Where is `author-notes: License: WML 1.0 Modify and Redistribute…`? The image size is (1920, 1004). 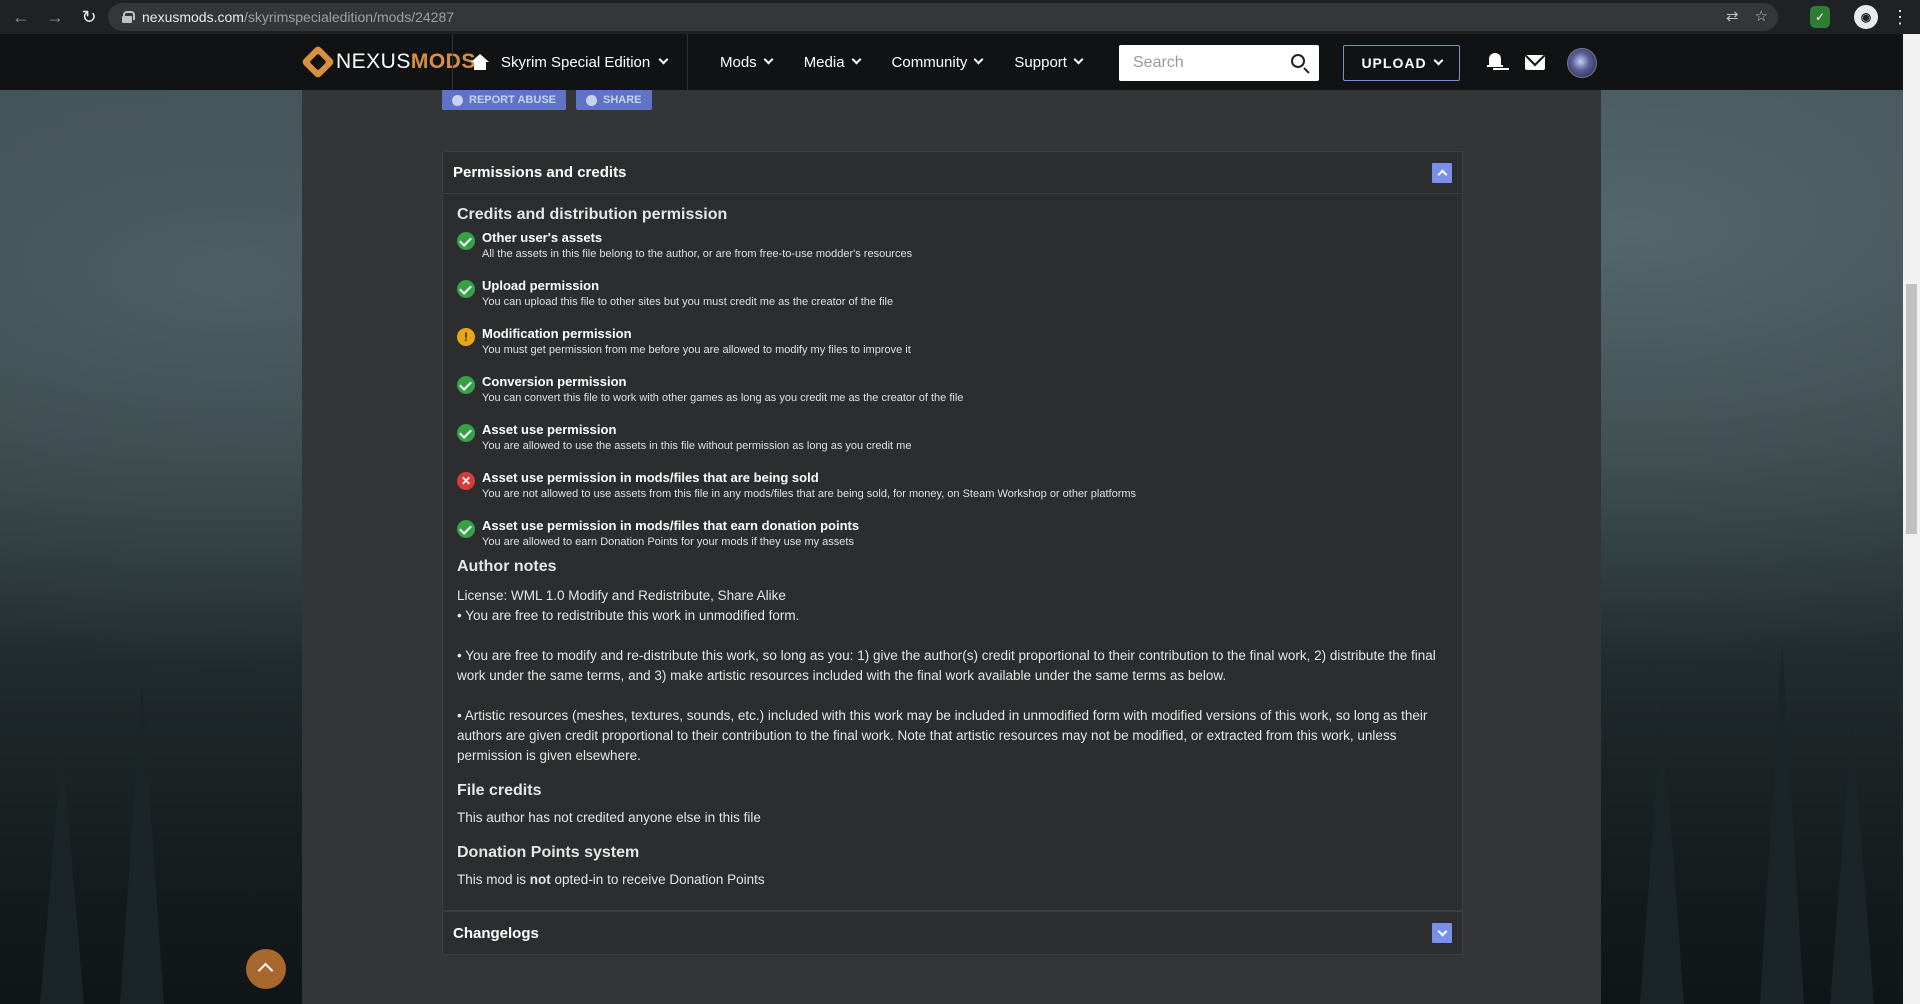 author-notes: License: WML 1.0 Modify and Redistribute… is located at coordinates (946, 675).